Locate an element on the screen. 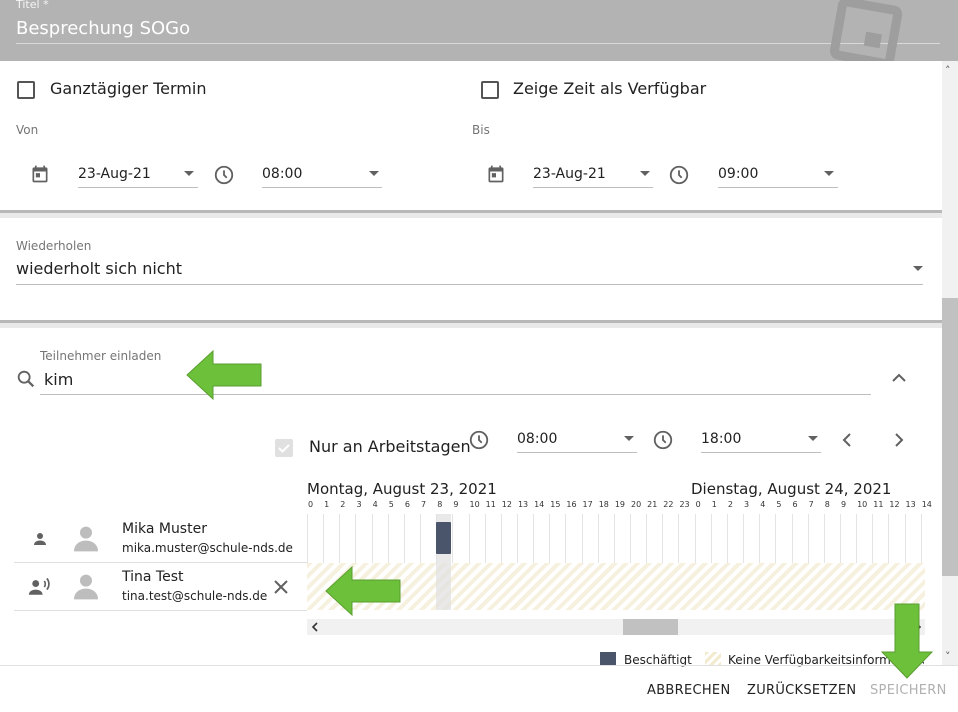 The height and width of the screenshot is (712, 958). repeat-label: Wiederholen is located at coordinates (54, 246).